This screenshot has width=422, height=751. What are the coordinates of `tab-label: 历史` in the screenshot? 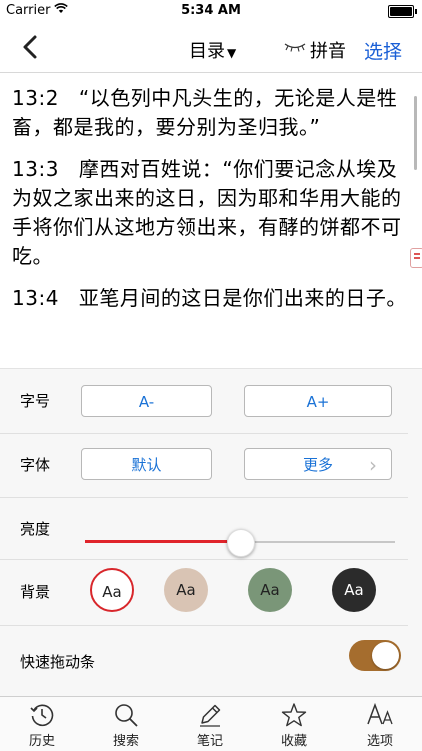 It's located at (41, 741).